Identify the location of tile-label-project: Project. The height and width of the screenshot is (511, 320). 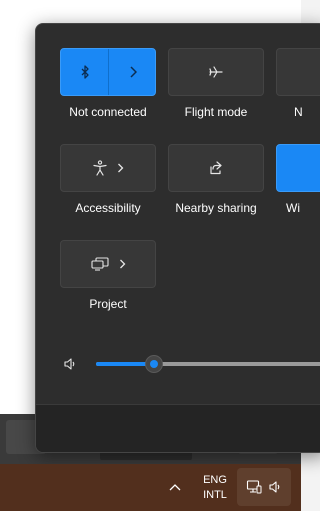
(108, 304).